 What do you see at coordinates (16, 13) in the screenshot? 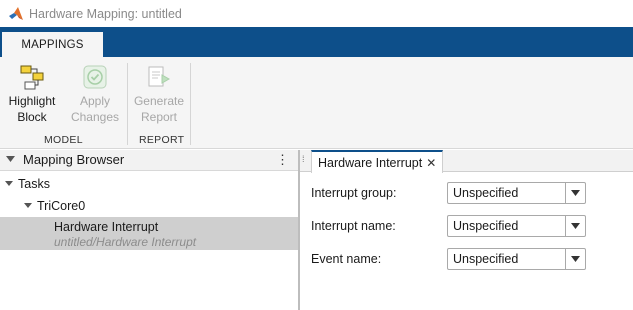
I see `matlab-logo-icon` at bounding box center [16, 13].